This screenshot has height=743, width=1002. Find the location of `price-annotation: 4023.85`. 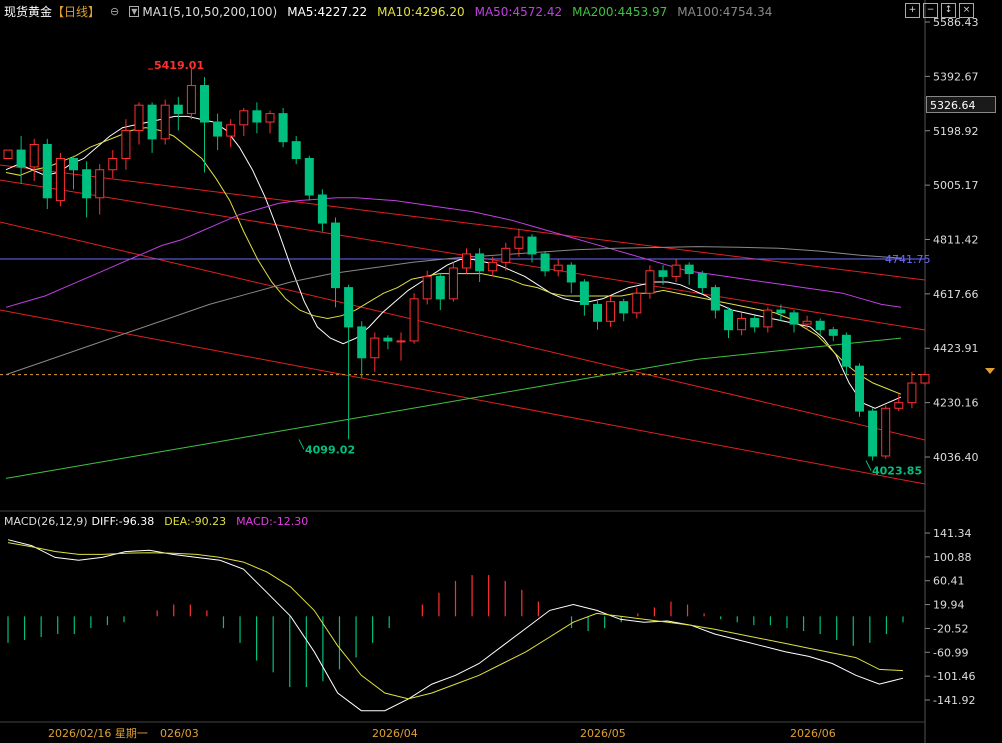

price-annotation: 4023.85 is located at coordinates (897, 471).